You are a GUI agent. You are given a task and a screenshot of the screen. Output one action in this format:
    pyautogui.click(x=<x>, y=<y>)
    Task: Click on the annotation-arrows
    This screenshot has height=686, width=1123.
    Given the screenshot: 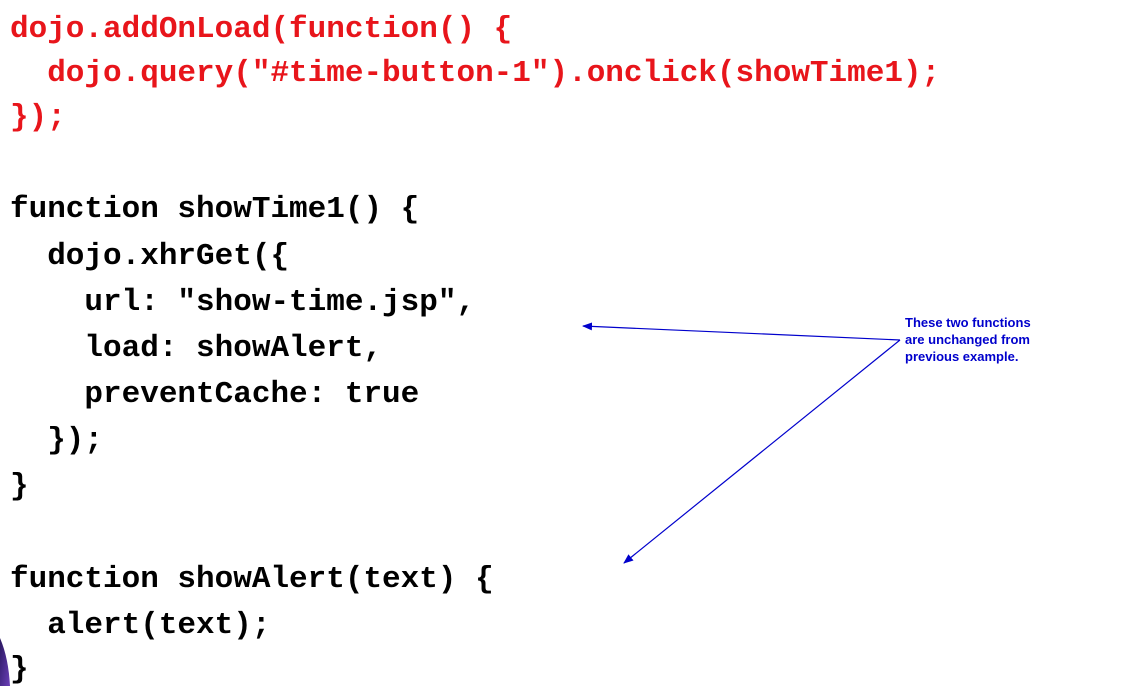 What is the action you would take?
    pyautogui.click(x=741, y=443)
    